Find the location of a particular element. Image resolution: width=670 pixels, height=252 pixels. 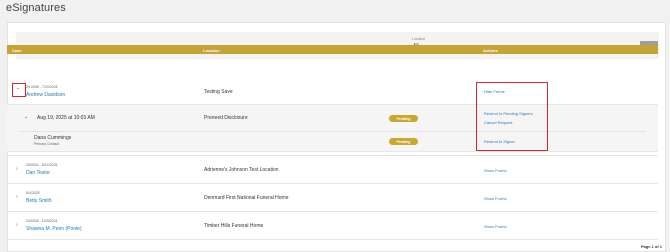

header-location: Location is located at coordinates (211, 50).